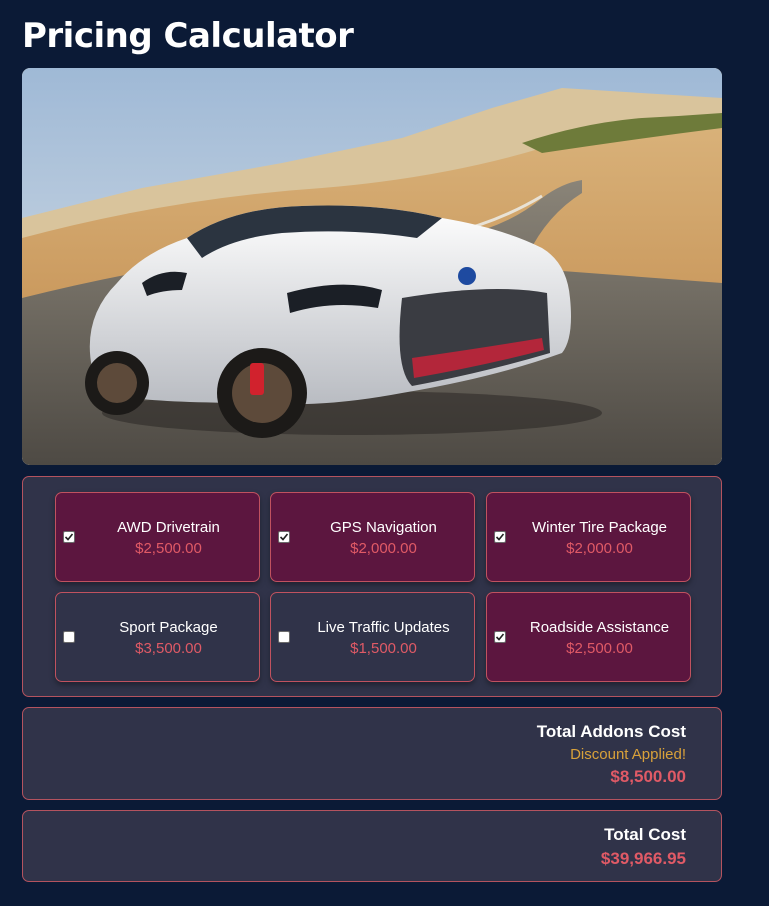  I want to click on discount-applied-text: Discount Applied!, so click(628, 754).